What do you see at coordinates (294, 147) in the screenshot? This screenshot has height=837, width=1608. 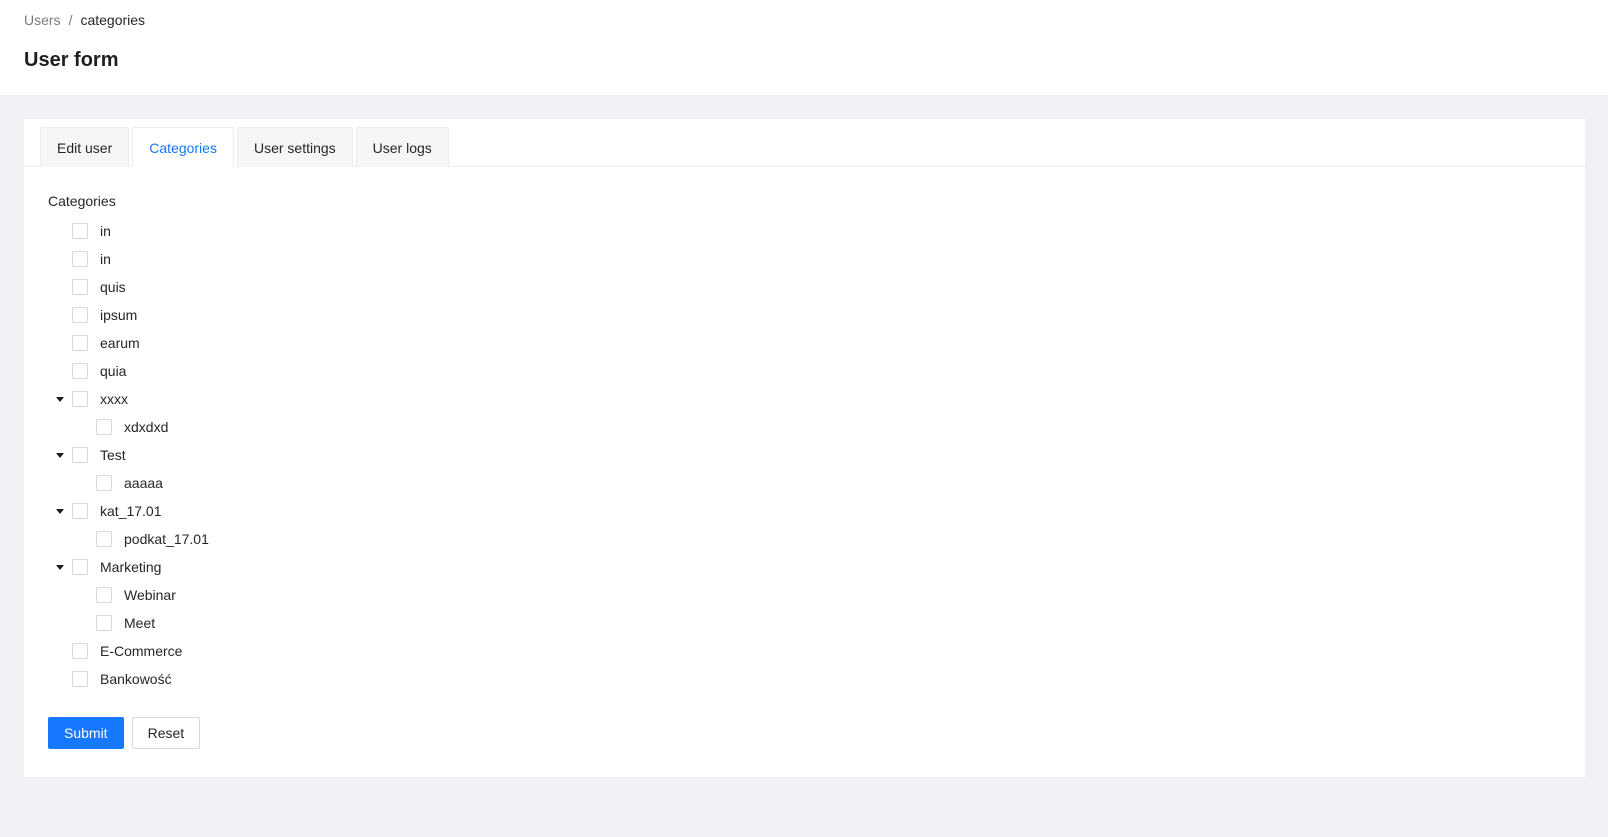 I see `tab-user-settings: User settings` at bounding box center [294, 147].